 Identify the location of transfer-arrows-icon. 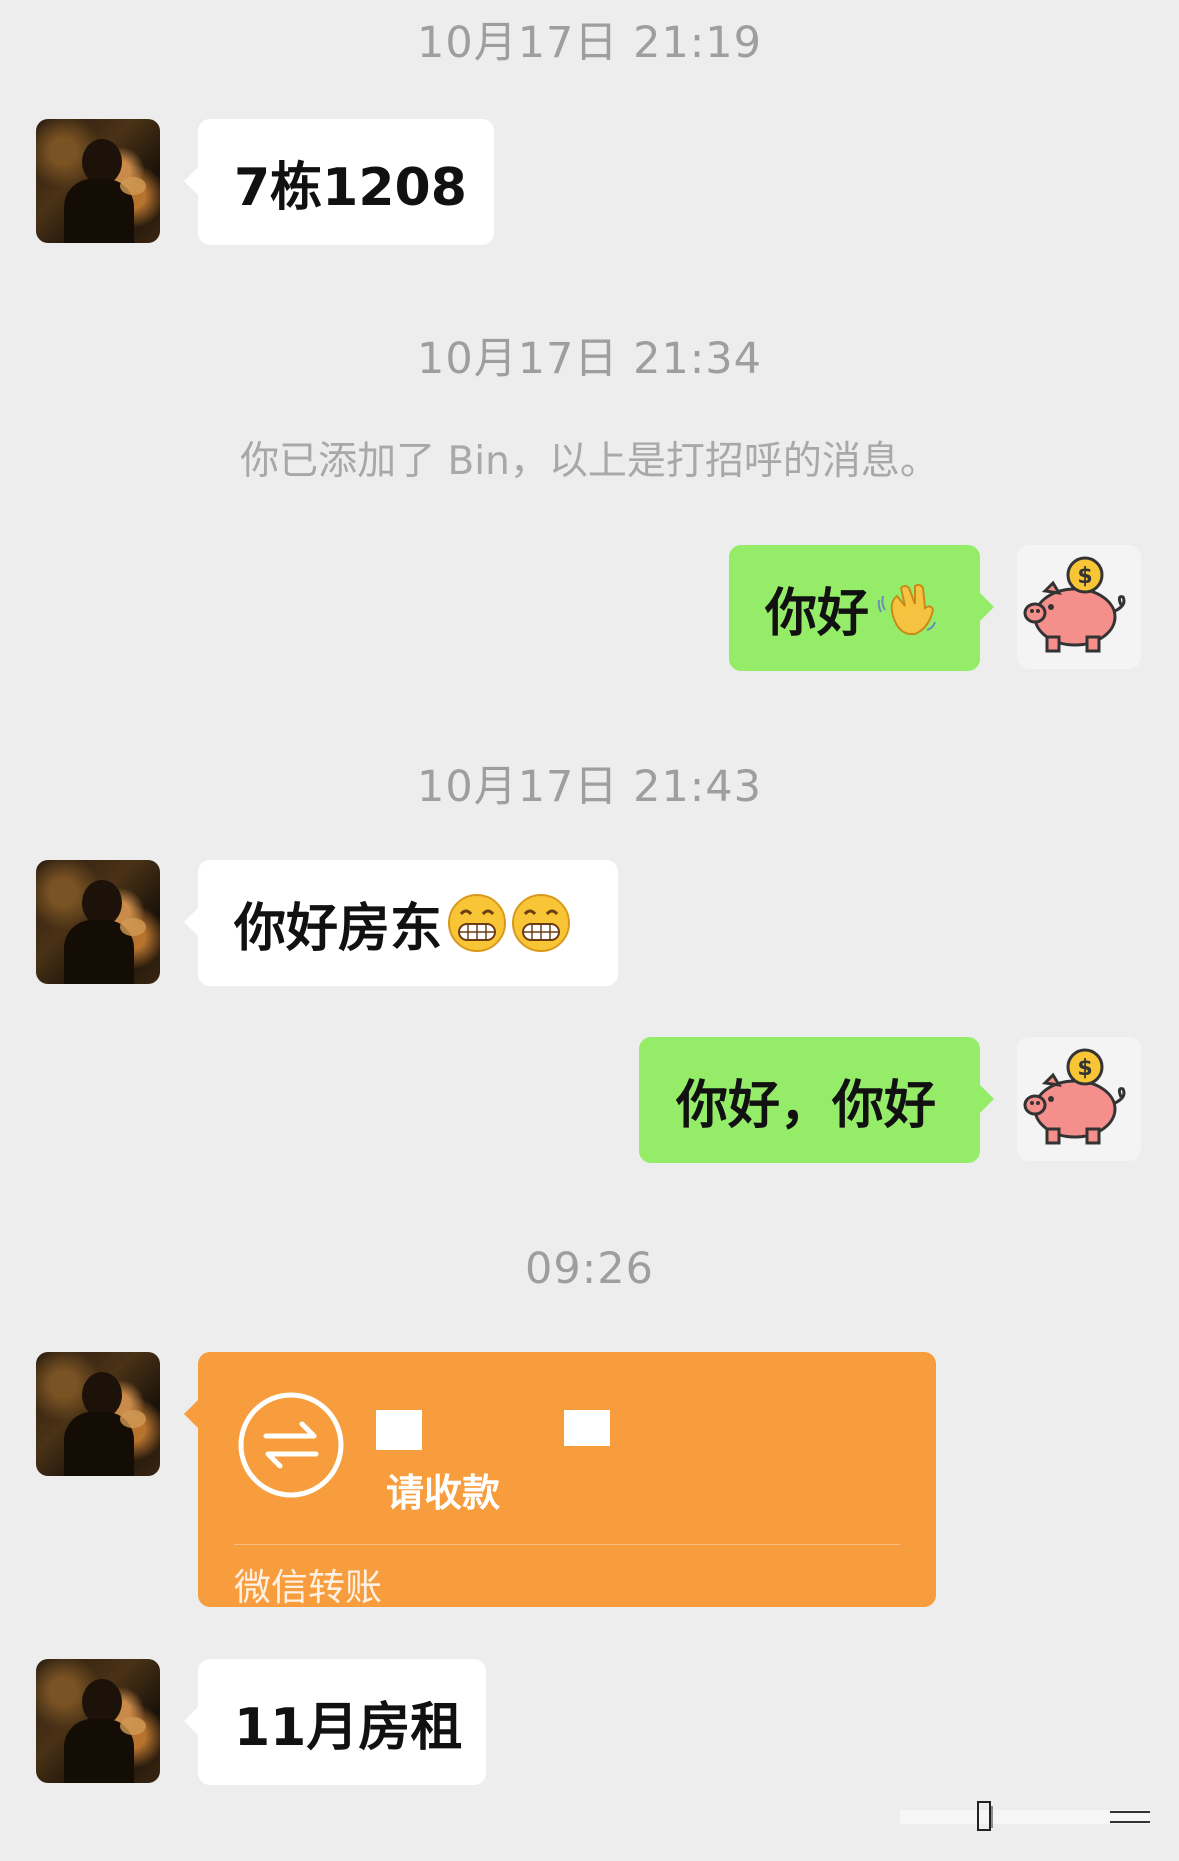
(291, 1445).